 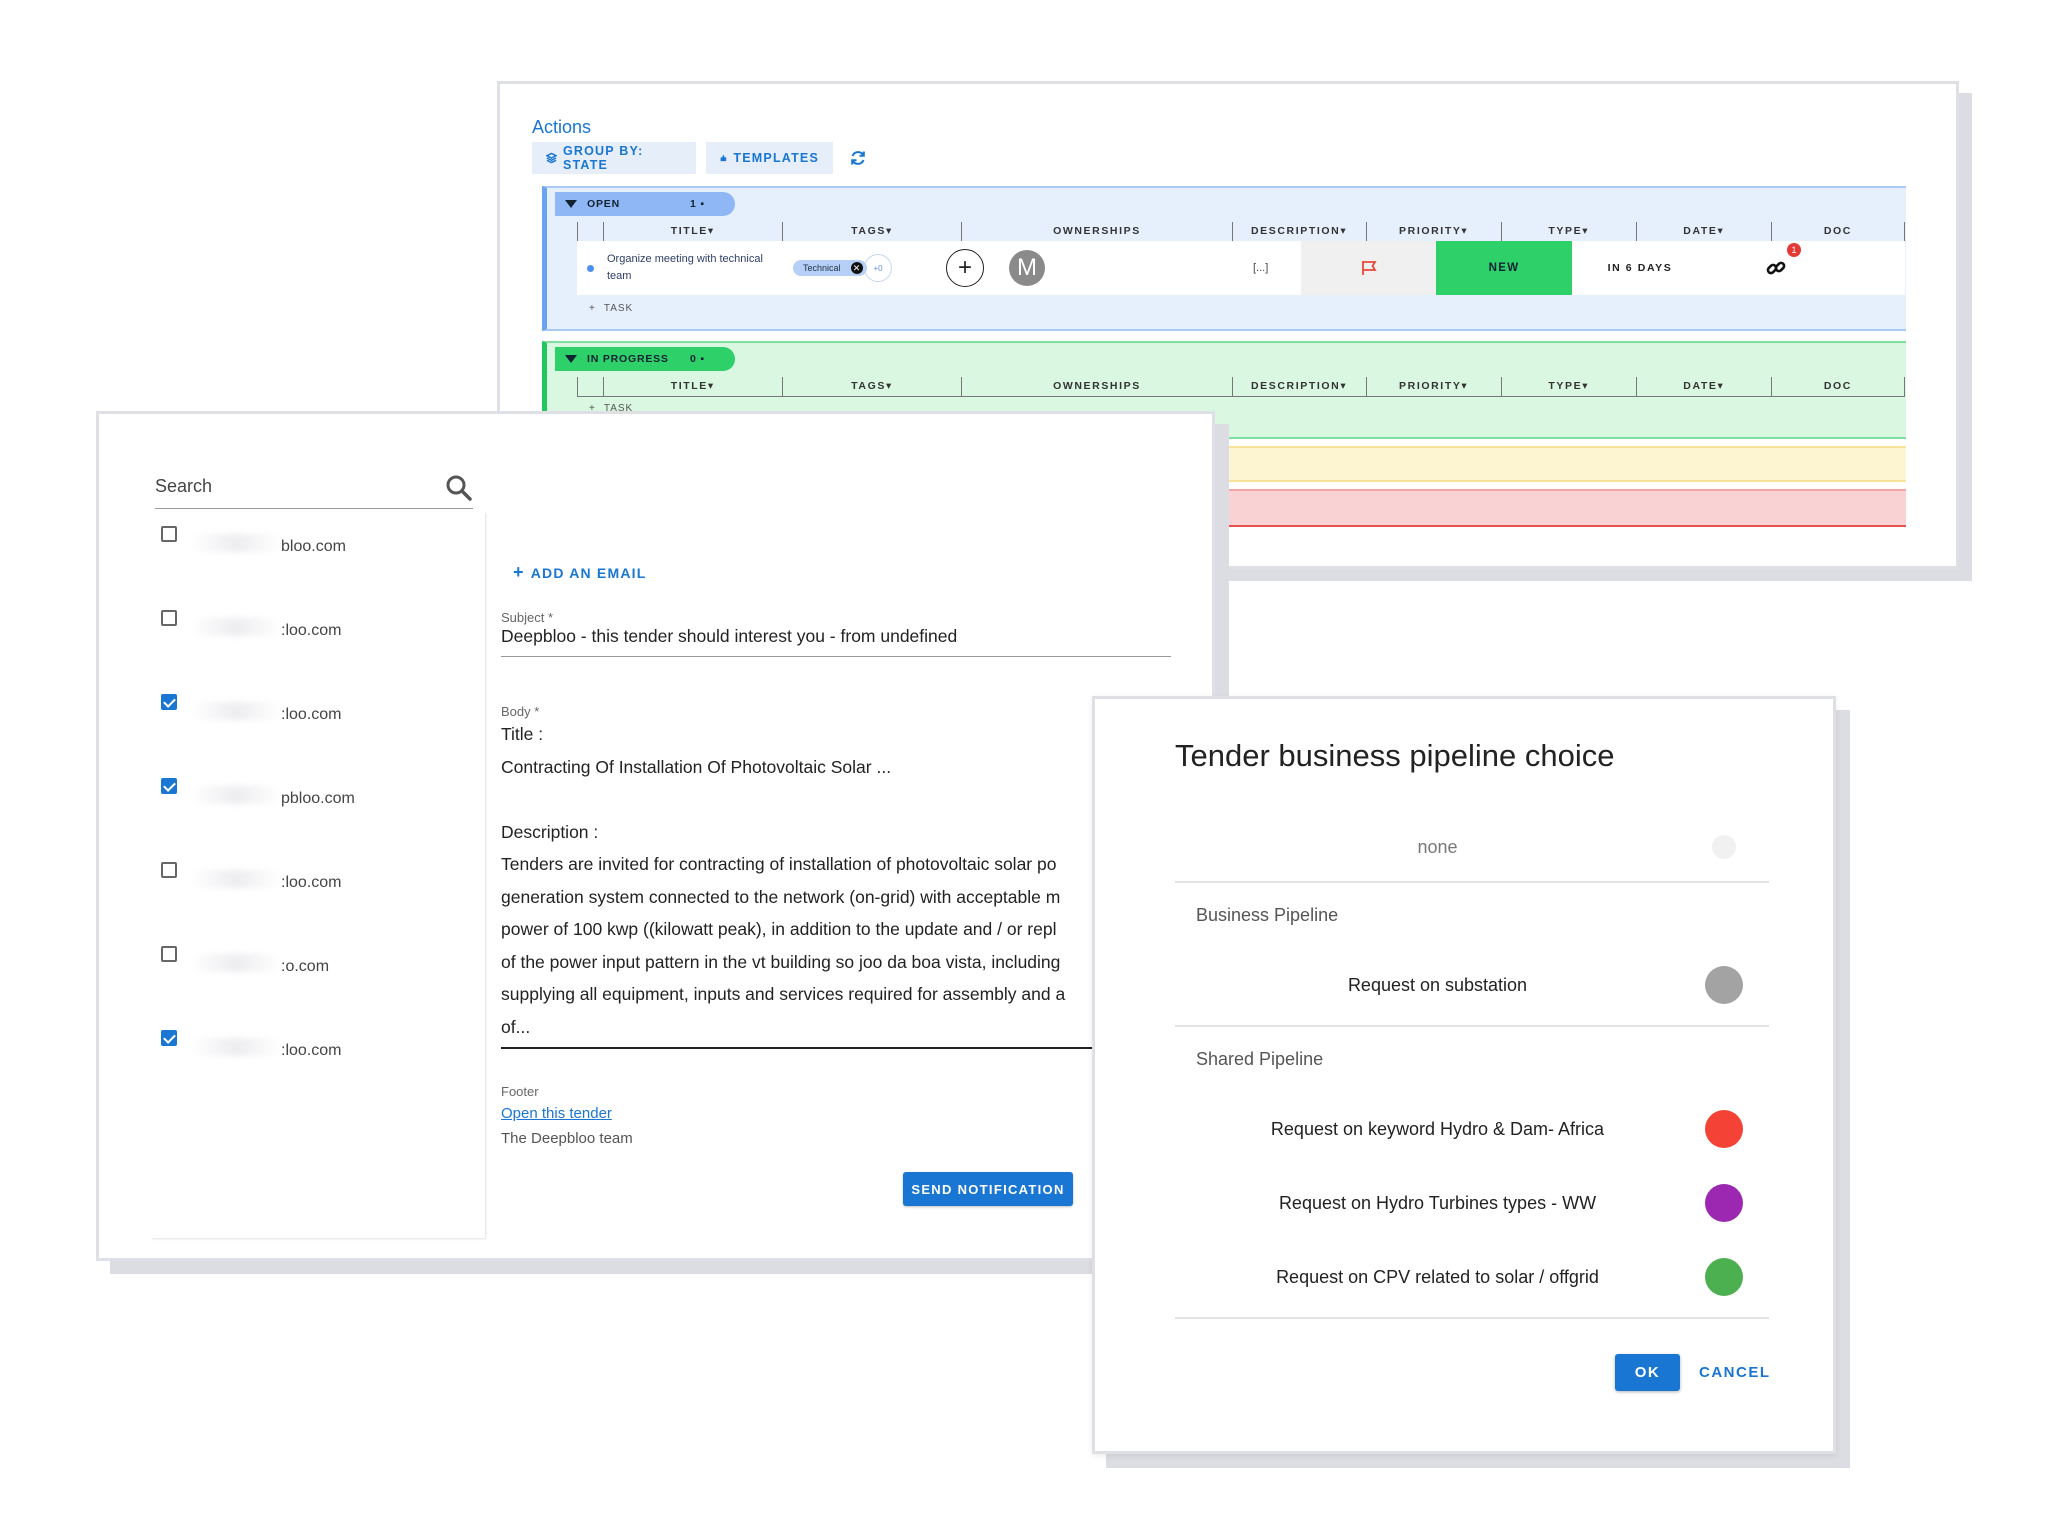 I want to click on group-open-toggle: OPEN 1 ▪, so click(x=645, y=204).